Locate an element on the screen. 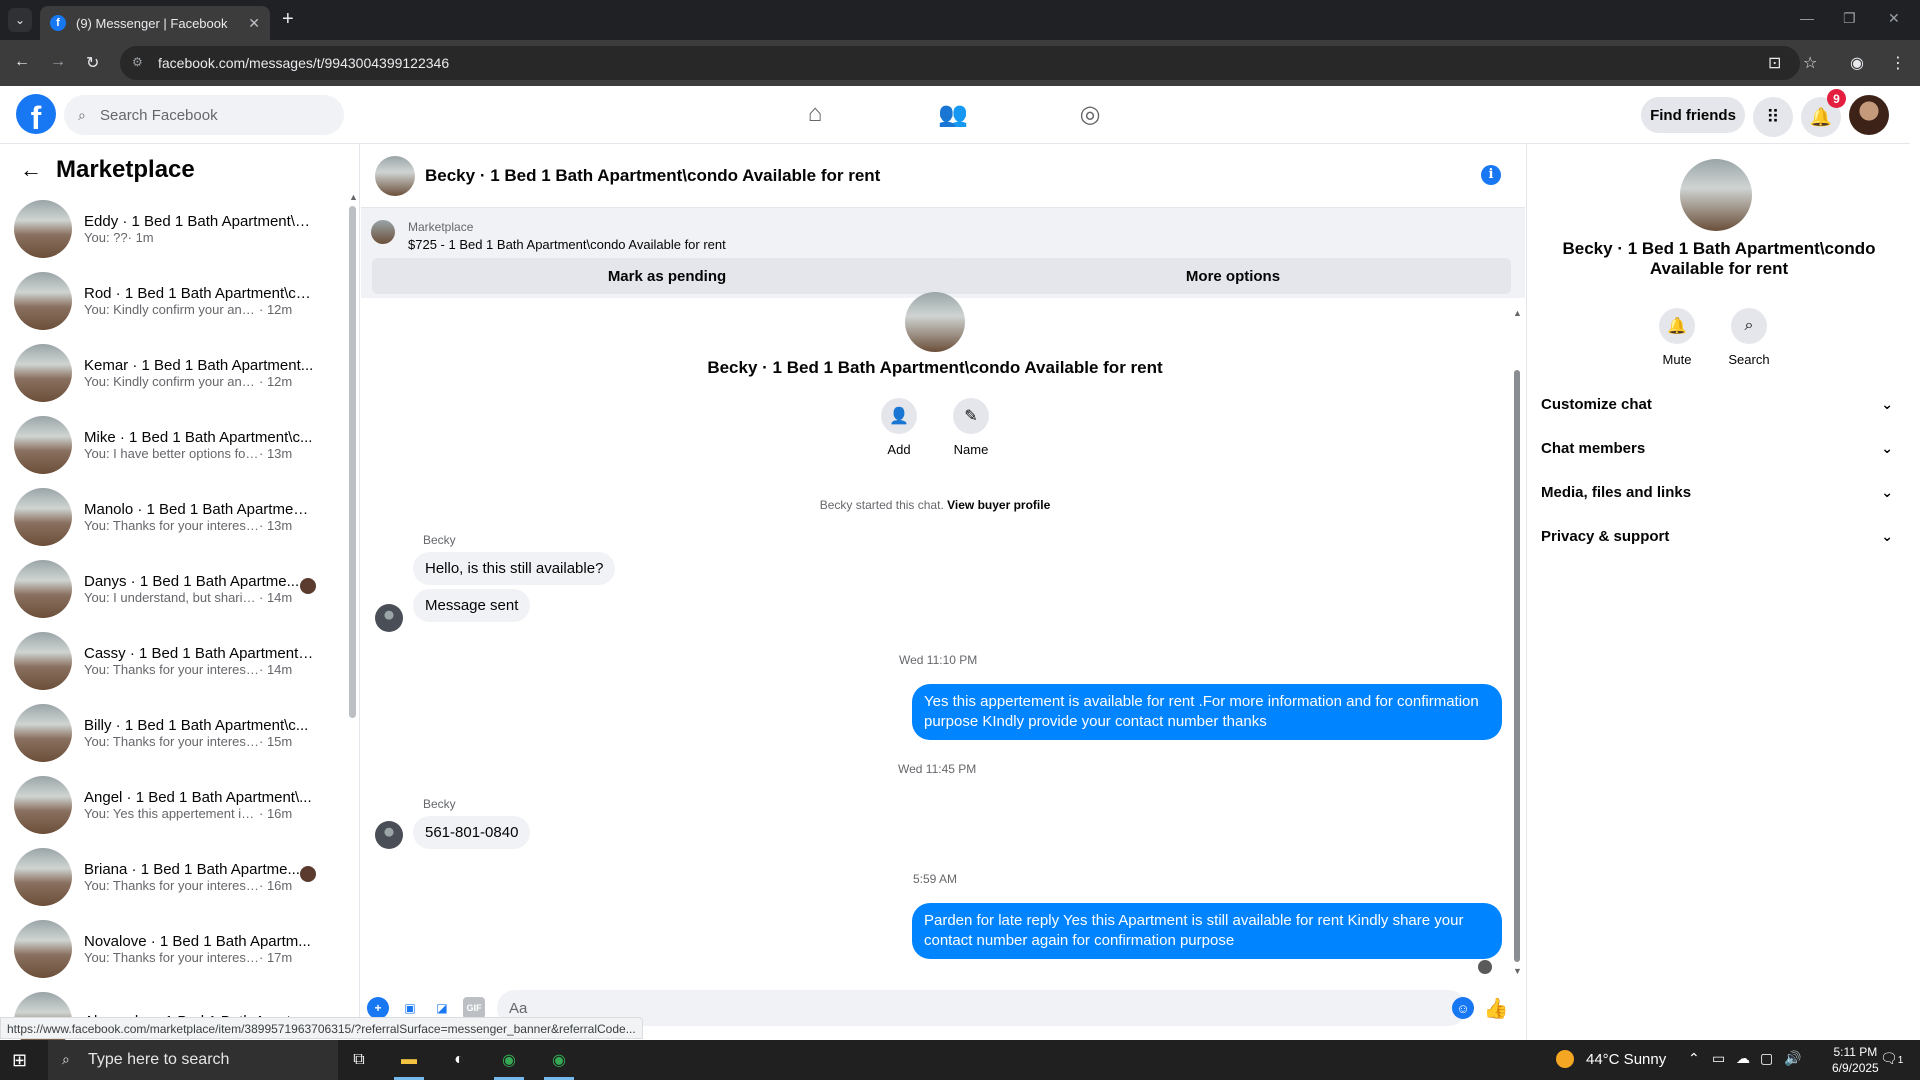  system-clock: 5:11 PM 6/9/2025 is located at coordinates (1855, 1060).